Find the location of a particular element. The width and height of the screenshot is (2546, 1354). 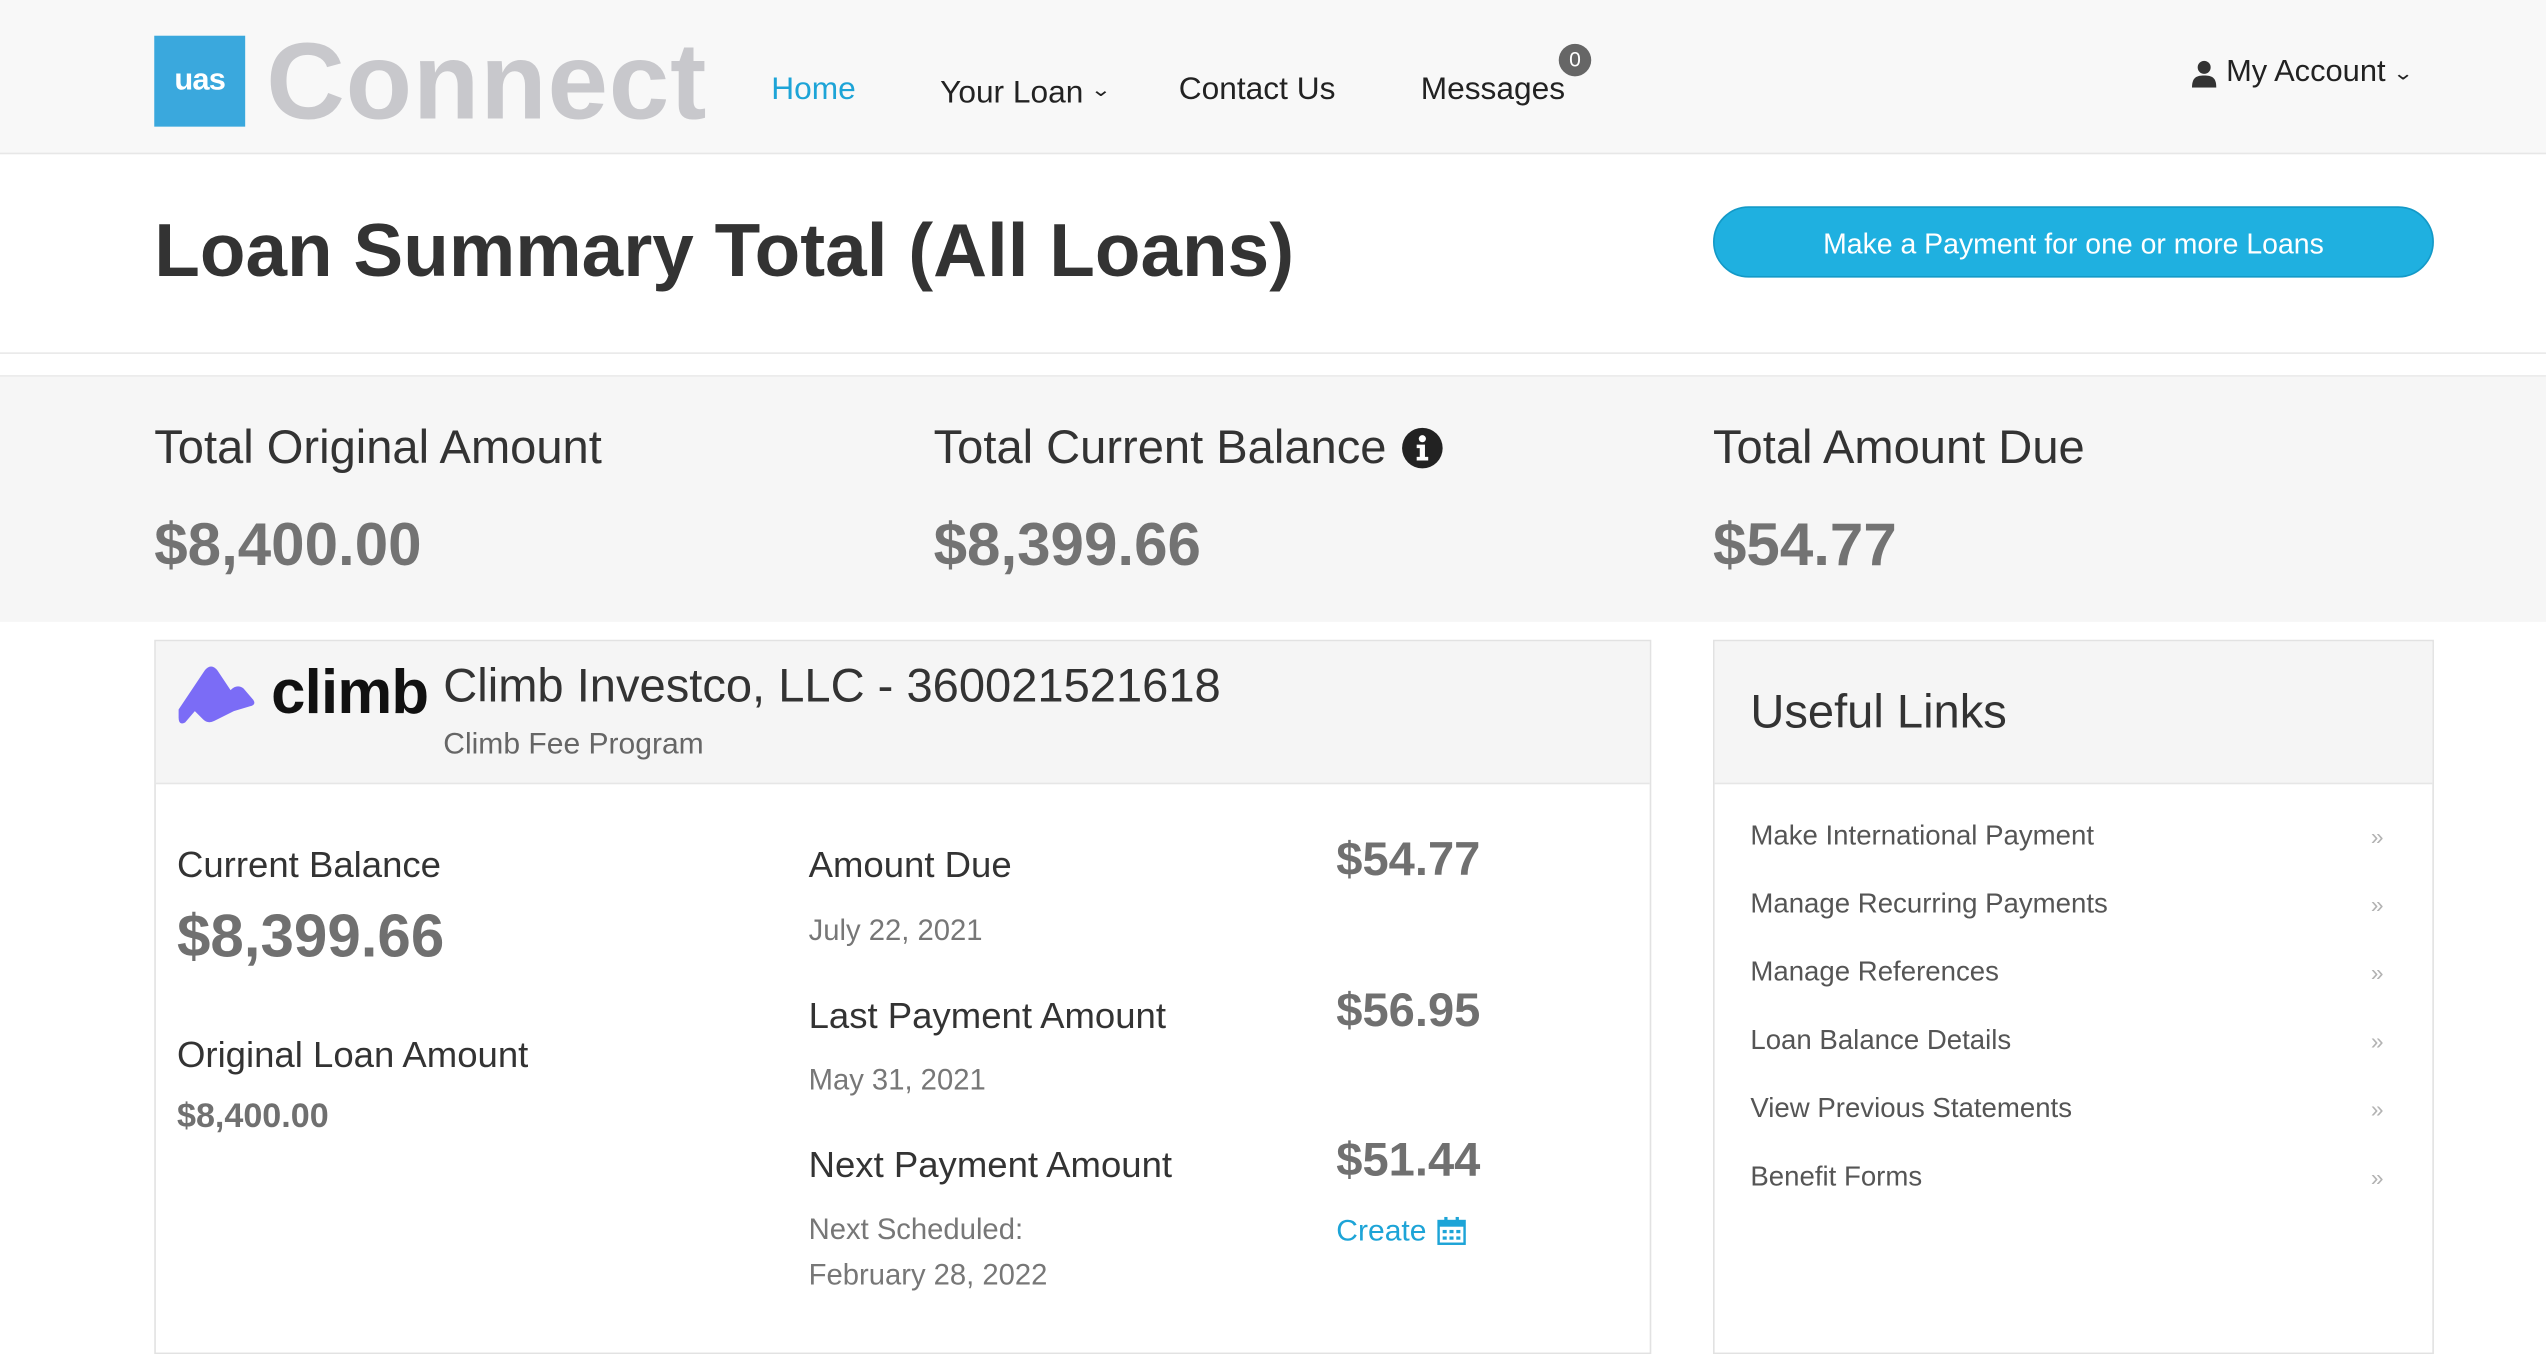

total-due-label: Total Amount Due is located at coordinates (1899, 448).